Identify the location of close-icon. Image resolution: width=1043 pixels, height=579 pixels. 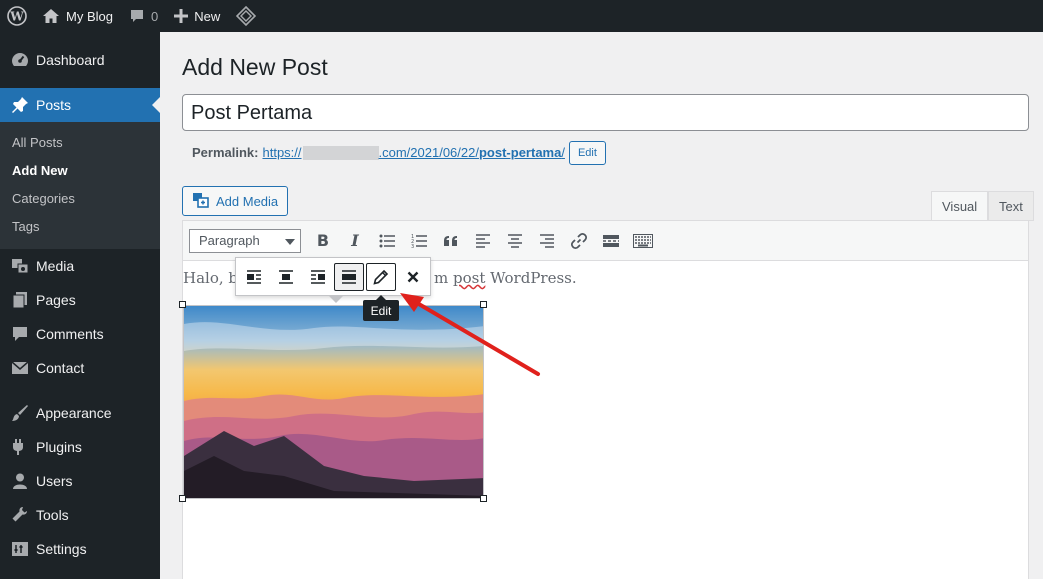
(413, 276).